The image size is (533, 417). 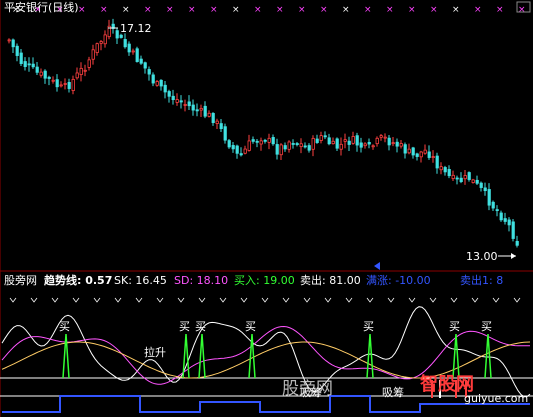 I want to click on chart-title: 平安银行(日线), so click(x=41, y=7).